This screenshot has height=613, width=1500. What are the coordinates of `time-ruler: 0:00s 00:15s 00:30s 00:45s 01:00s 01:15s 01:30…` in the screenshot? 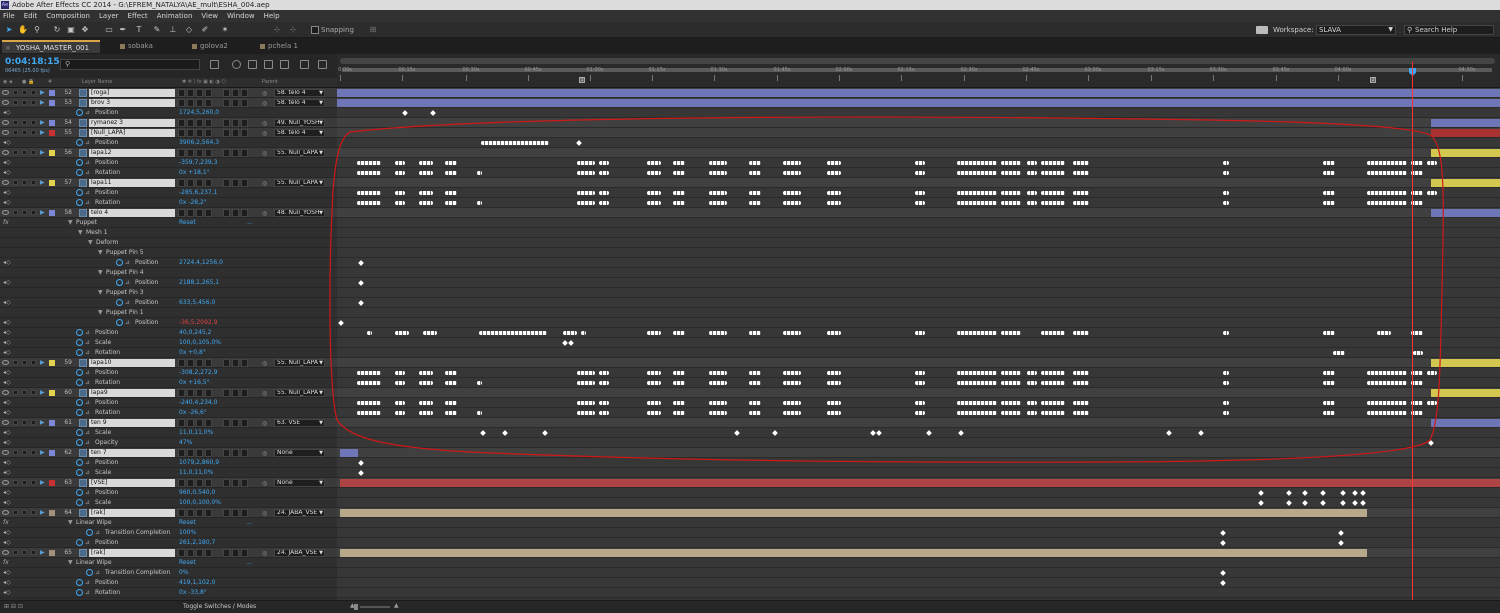 It's located at (918, 71).